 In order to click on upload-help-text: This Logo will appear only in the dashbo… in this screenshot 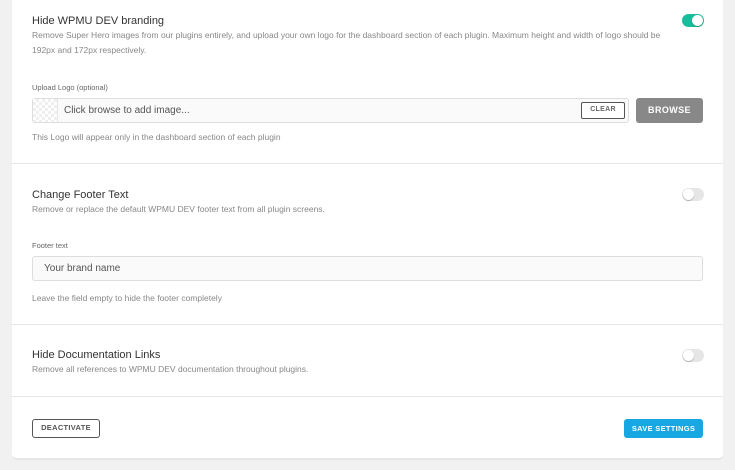, I will do `click(156, 137)`.